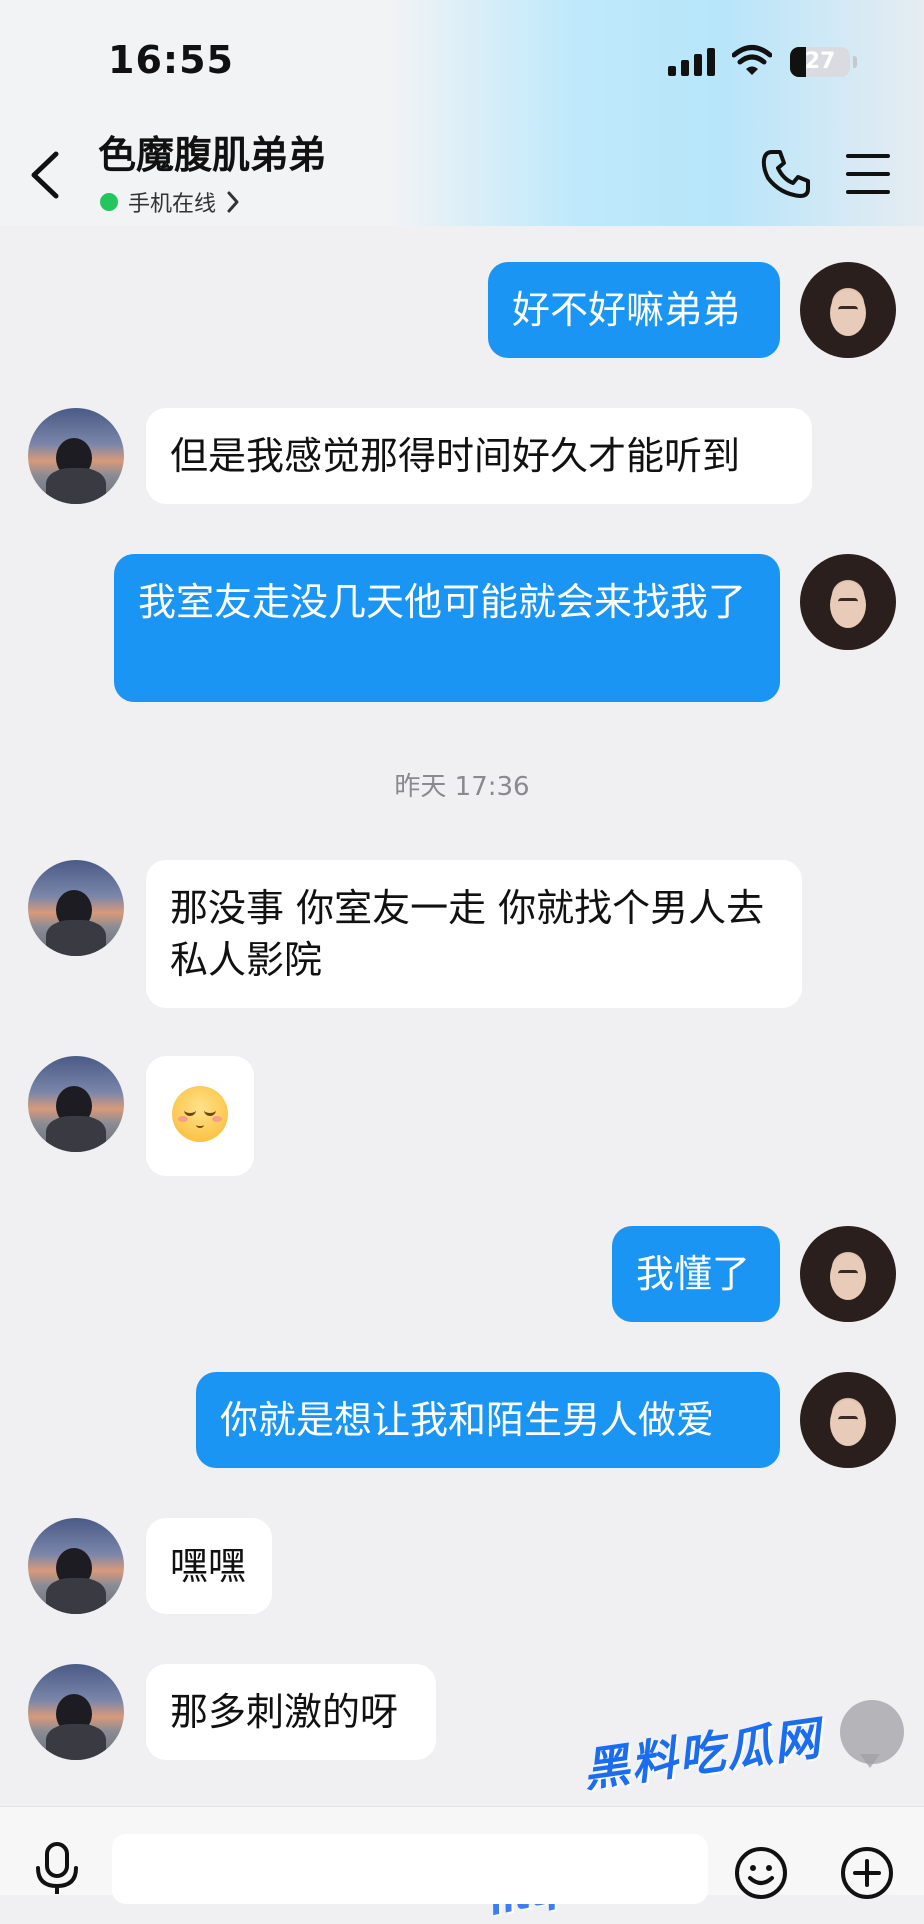 The image size is (924, 1924). I want to click on status-time: 16:55, so click(171, 60).